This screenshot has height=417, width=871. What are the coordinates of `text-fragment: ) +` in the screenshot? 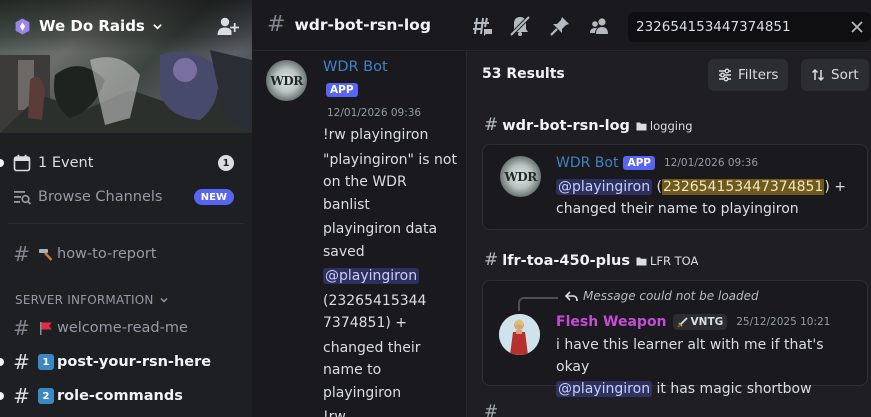 It's located at (835, 187).